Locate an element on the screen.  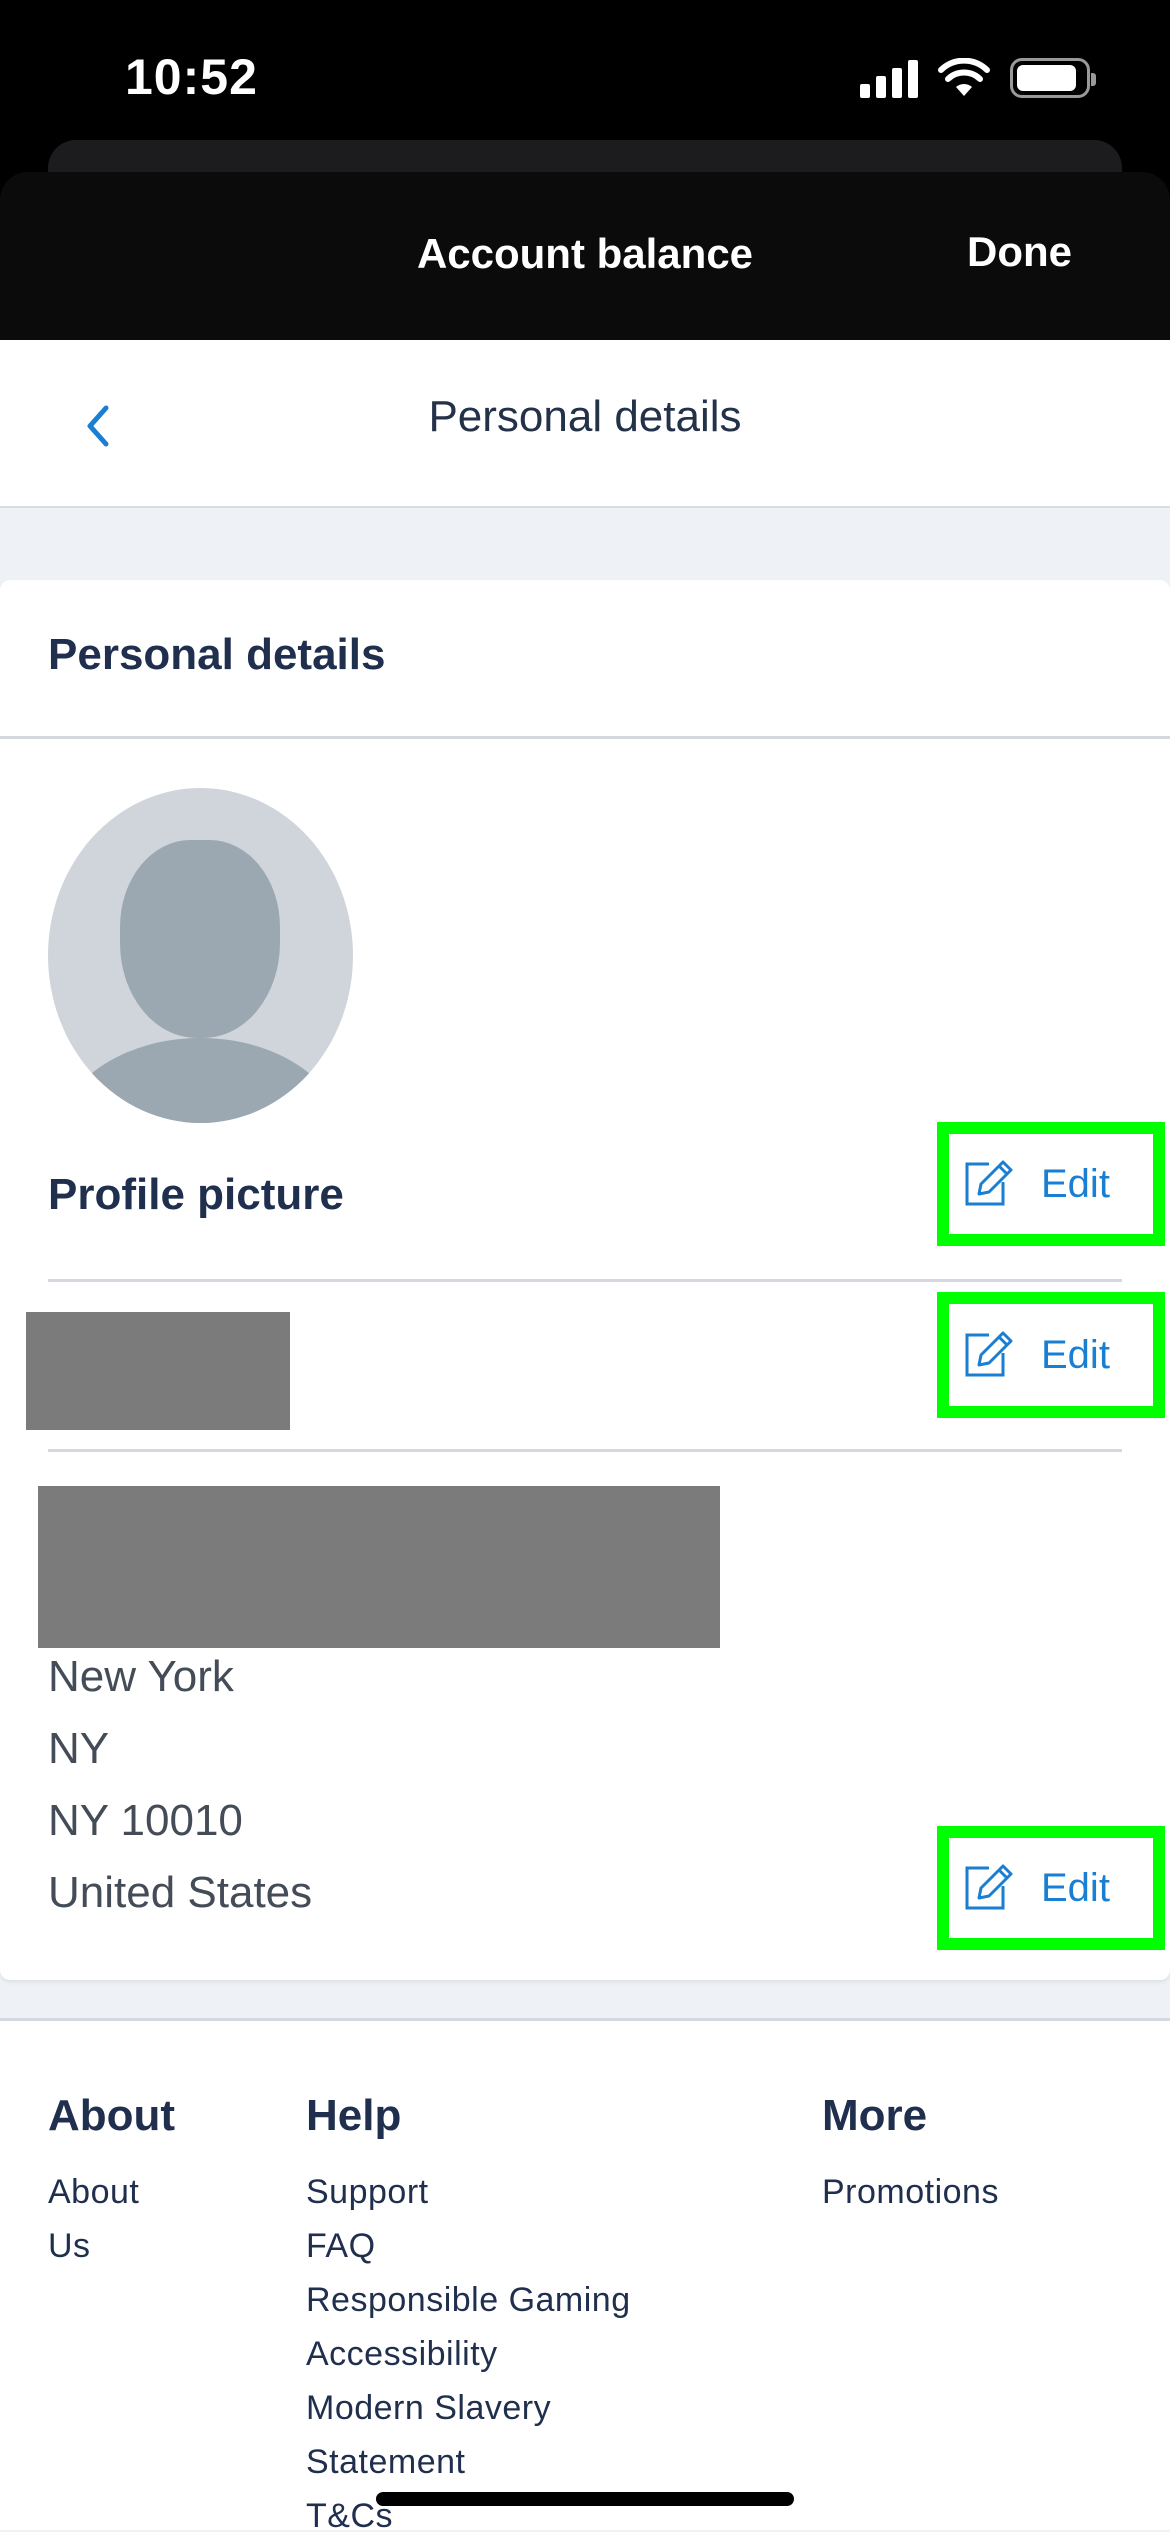
wifi-icon is located at coordinates (964, 76).